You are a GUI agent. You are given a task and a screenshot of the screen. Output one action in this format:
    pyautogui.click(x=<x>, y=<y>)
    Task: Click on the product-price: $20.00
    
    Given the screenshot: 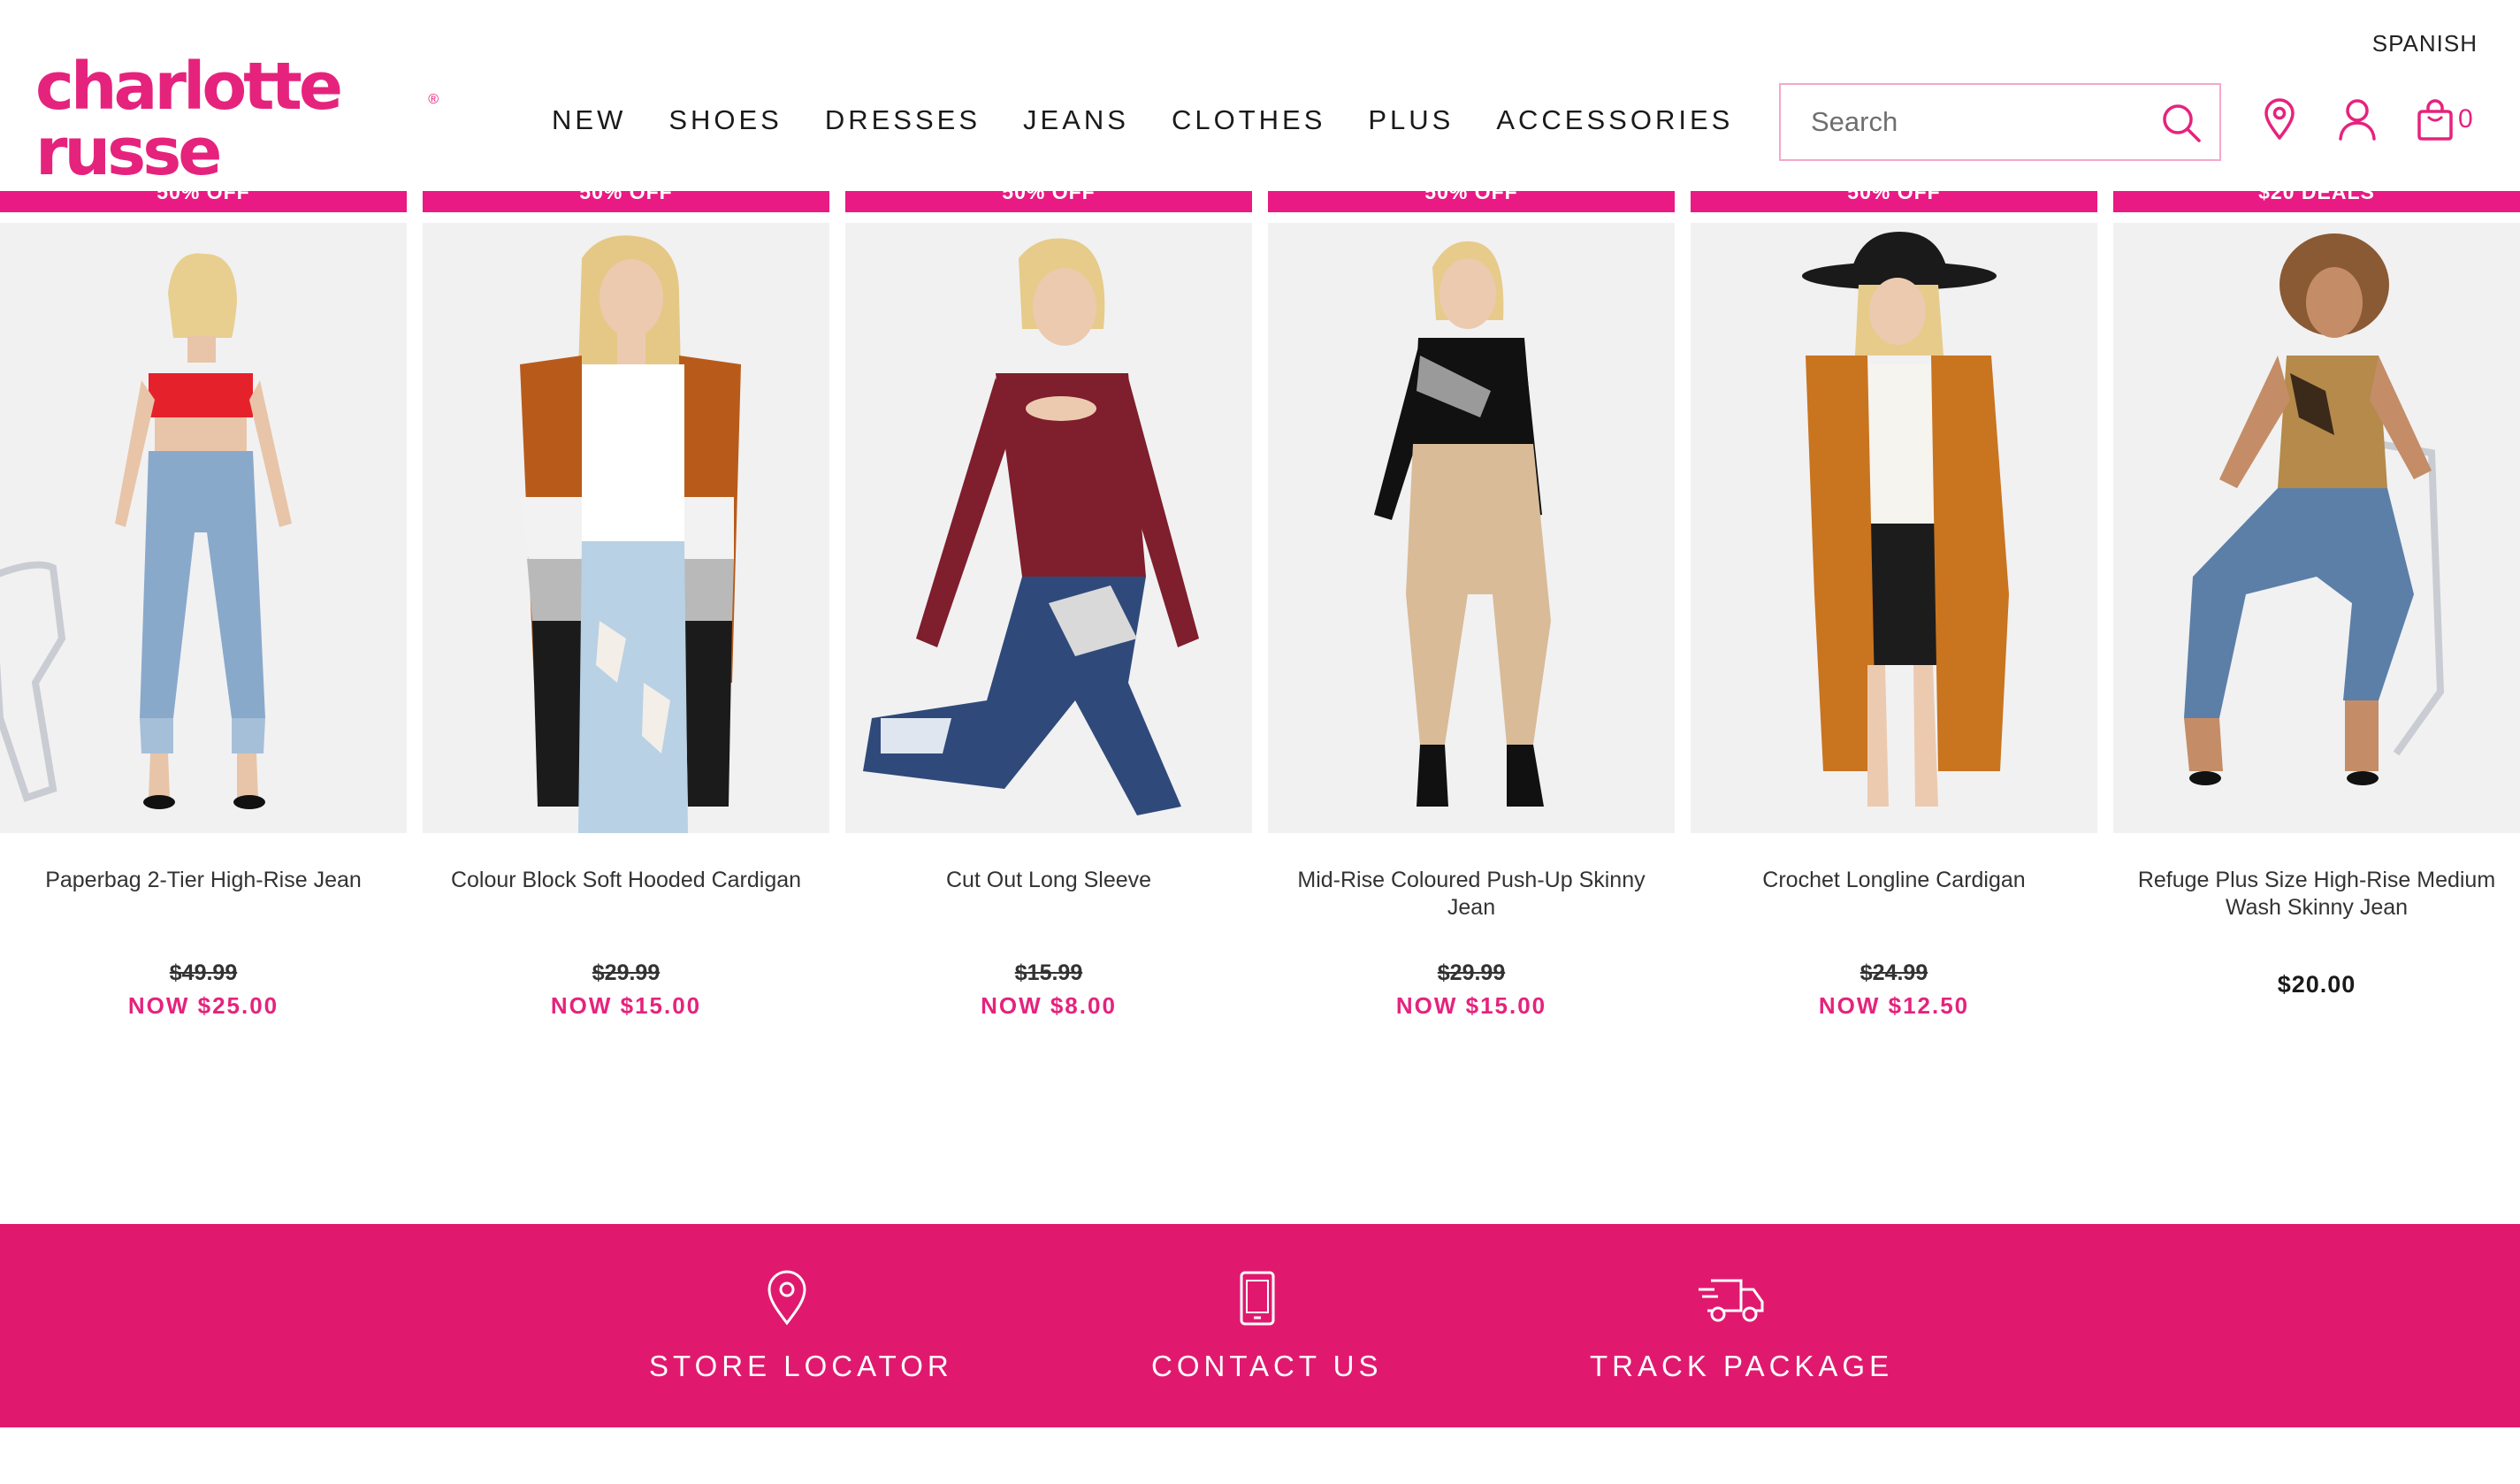 What is the action you would take?
    pyautogui.click(x=2316, y=984)
    